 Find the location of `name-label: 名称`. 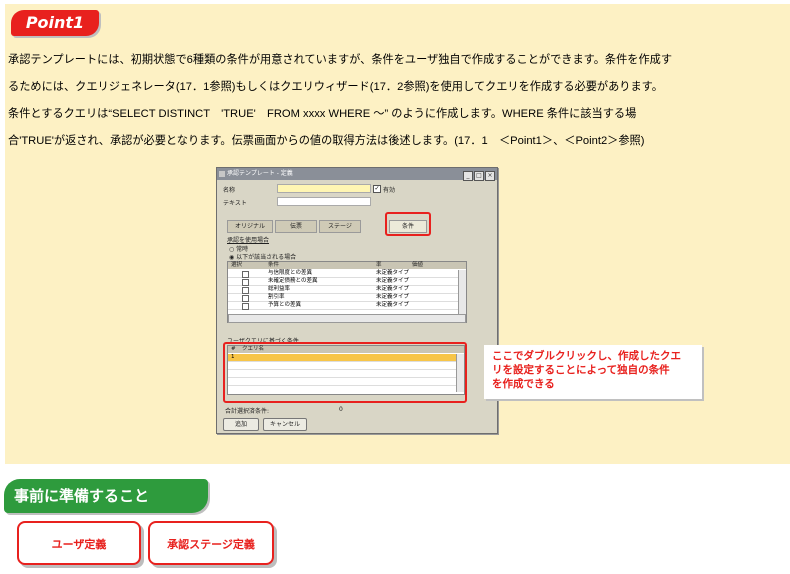

name-label: 名称 is located at coordinates (229, 190).